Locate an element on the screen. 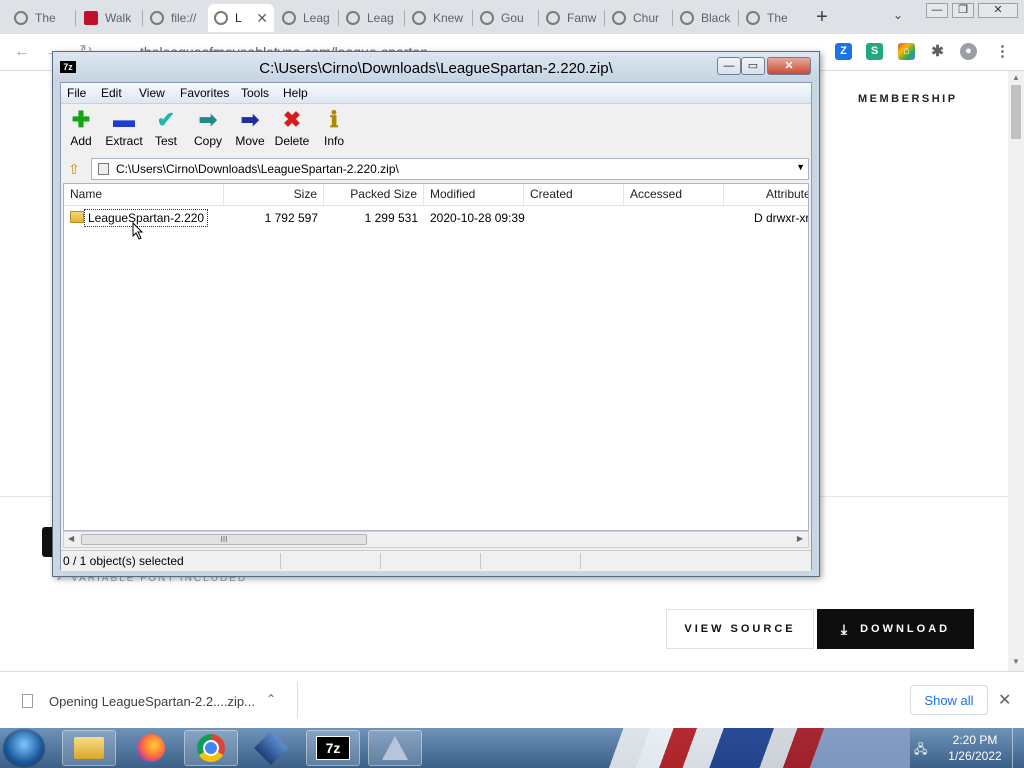 The width and height of the screenshot is (1024, 768). browser-menu-icon: ⋮ is located at coordinates (1002, 51).